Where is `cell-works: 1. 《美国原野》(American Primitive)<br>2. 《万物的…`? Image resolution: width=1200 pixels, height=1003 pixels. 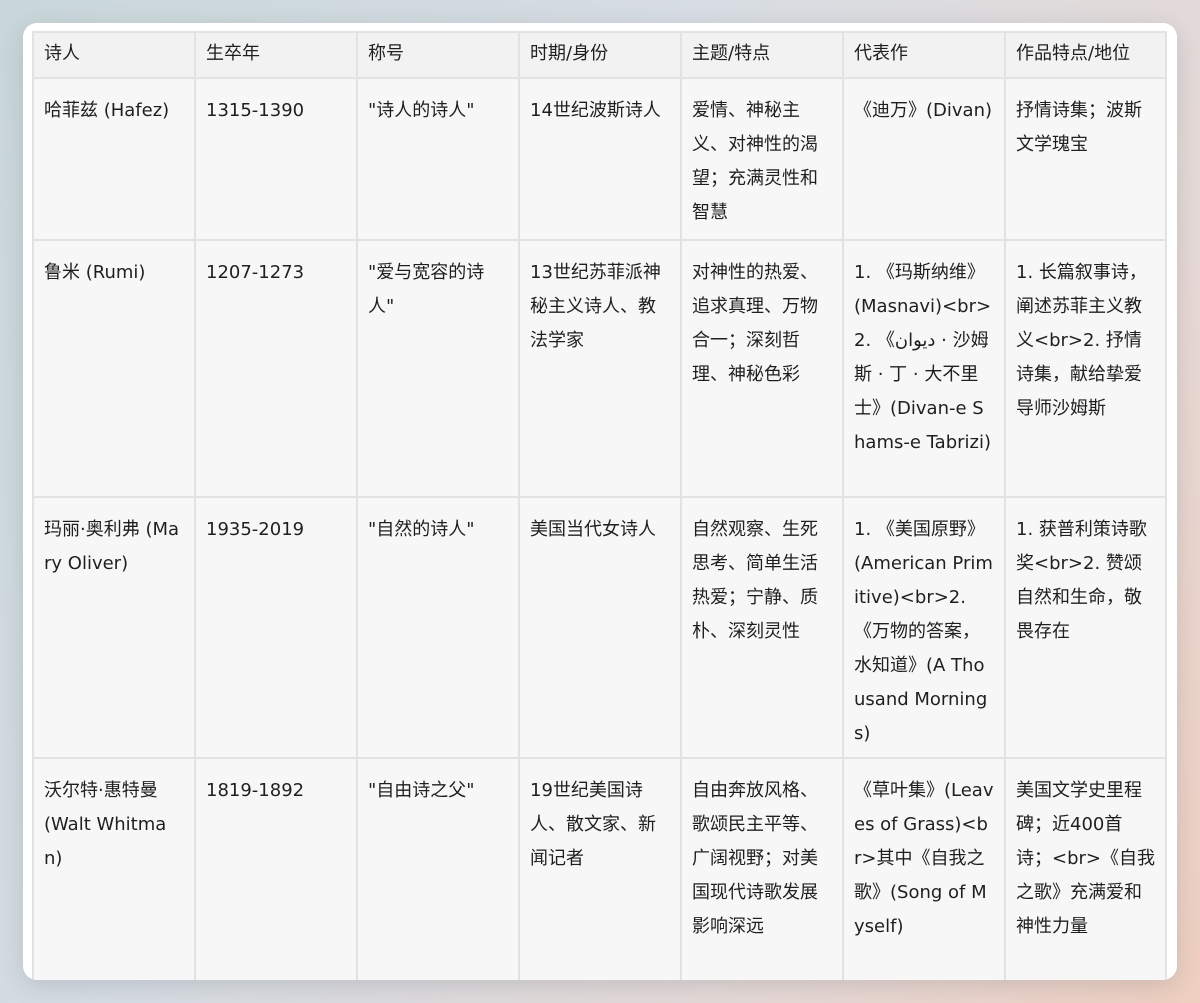 cell-works: 1. 《美国原野》(American Primitive)<br>2. 《万物的… is located at coordinates (924, 627).